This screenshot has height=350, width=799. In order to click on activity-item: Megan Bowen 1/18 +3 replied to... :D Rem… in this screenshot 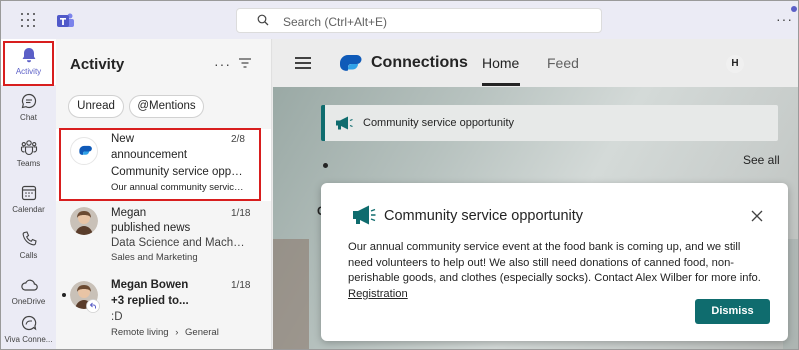, I will do `click(163, 308)`.